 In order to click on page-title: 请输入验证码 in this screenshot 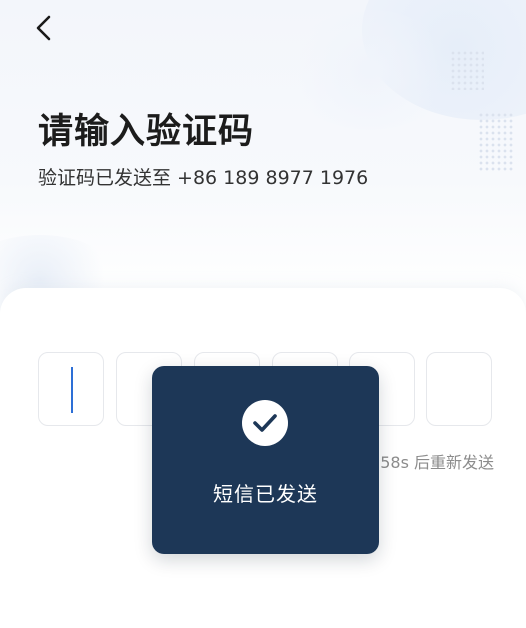, I will do `click(146, 132)`.